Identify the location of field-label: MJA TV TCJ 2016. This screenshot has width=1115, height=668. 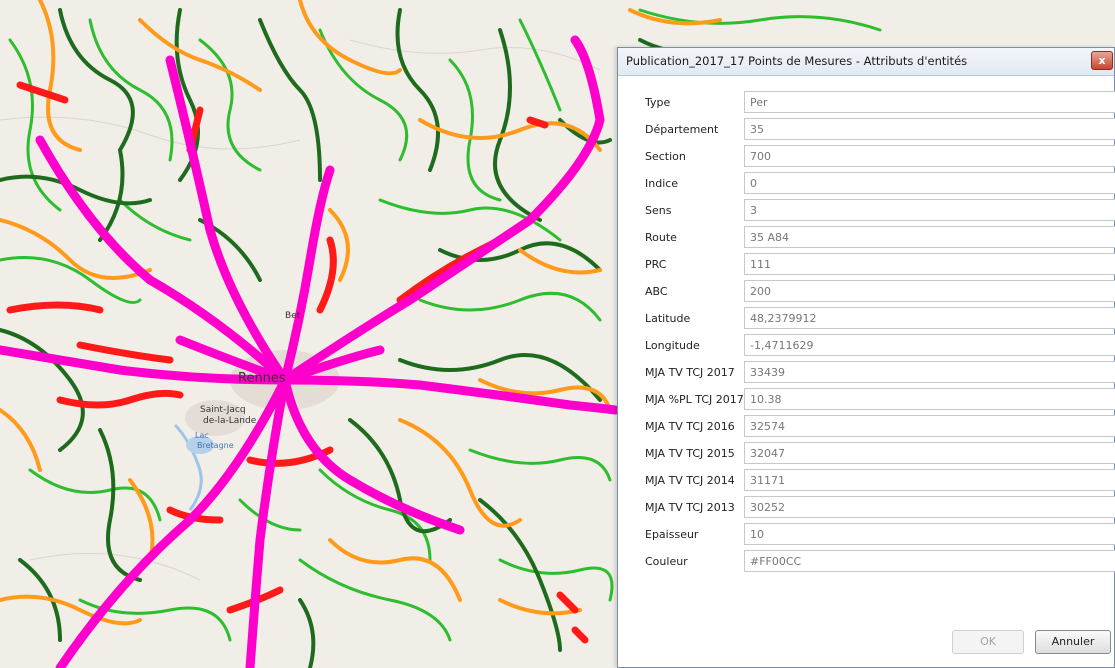
(690, 426).